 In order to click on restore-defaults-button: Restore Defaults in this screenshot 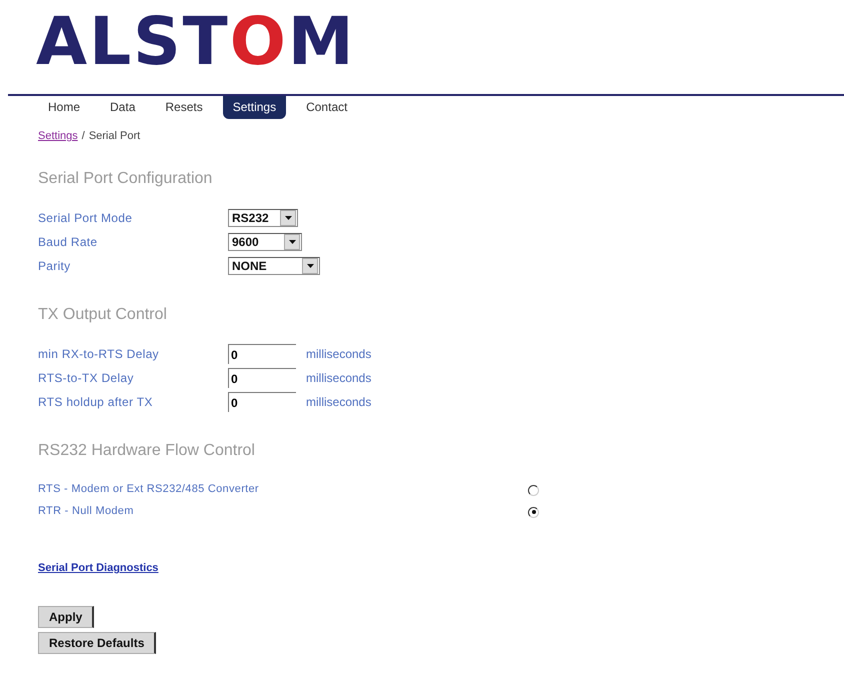, I will do `click(97, 643)`.